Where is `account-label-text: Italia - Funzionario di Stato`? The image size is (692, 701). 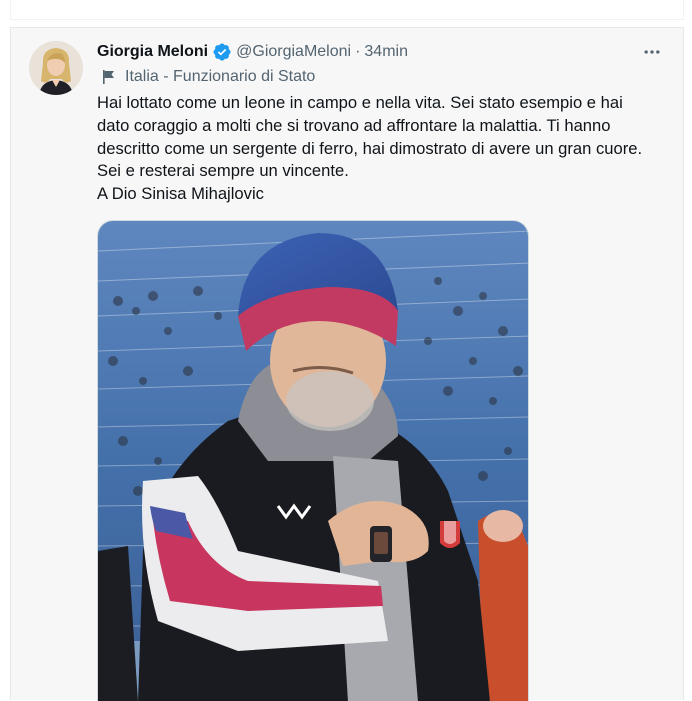
account-label-text: Italia - Funzionario di Stato is located at coordinates (220, 76).